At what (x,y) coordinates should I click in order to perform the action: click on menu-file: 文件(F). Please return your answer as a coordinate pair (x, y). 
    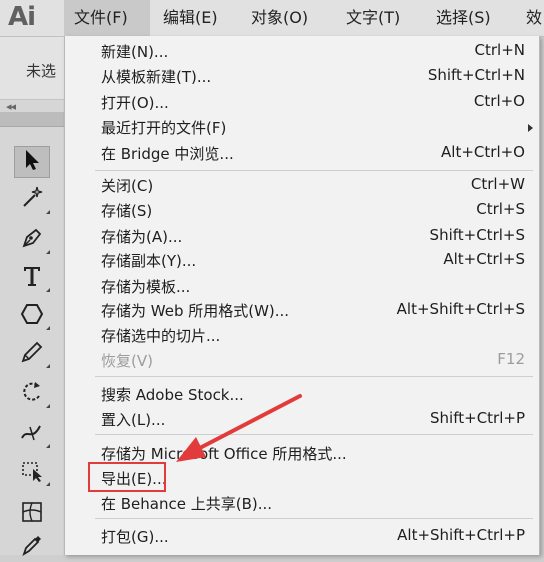
    Looking at the image, I should click on (107, 18).